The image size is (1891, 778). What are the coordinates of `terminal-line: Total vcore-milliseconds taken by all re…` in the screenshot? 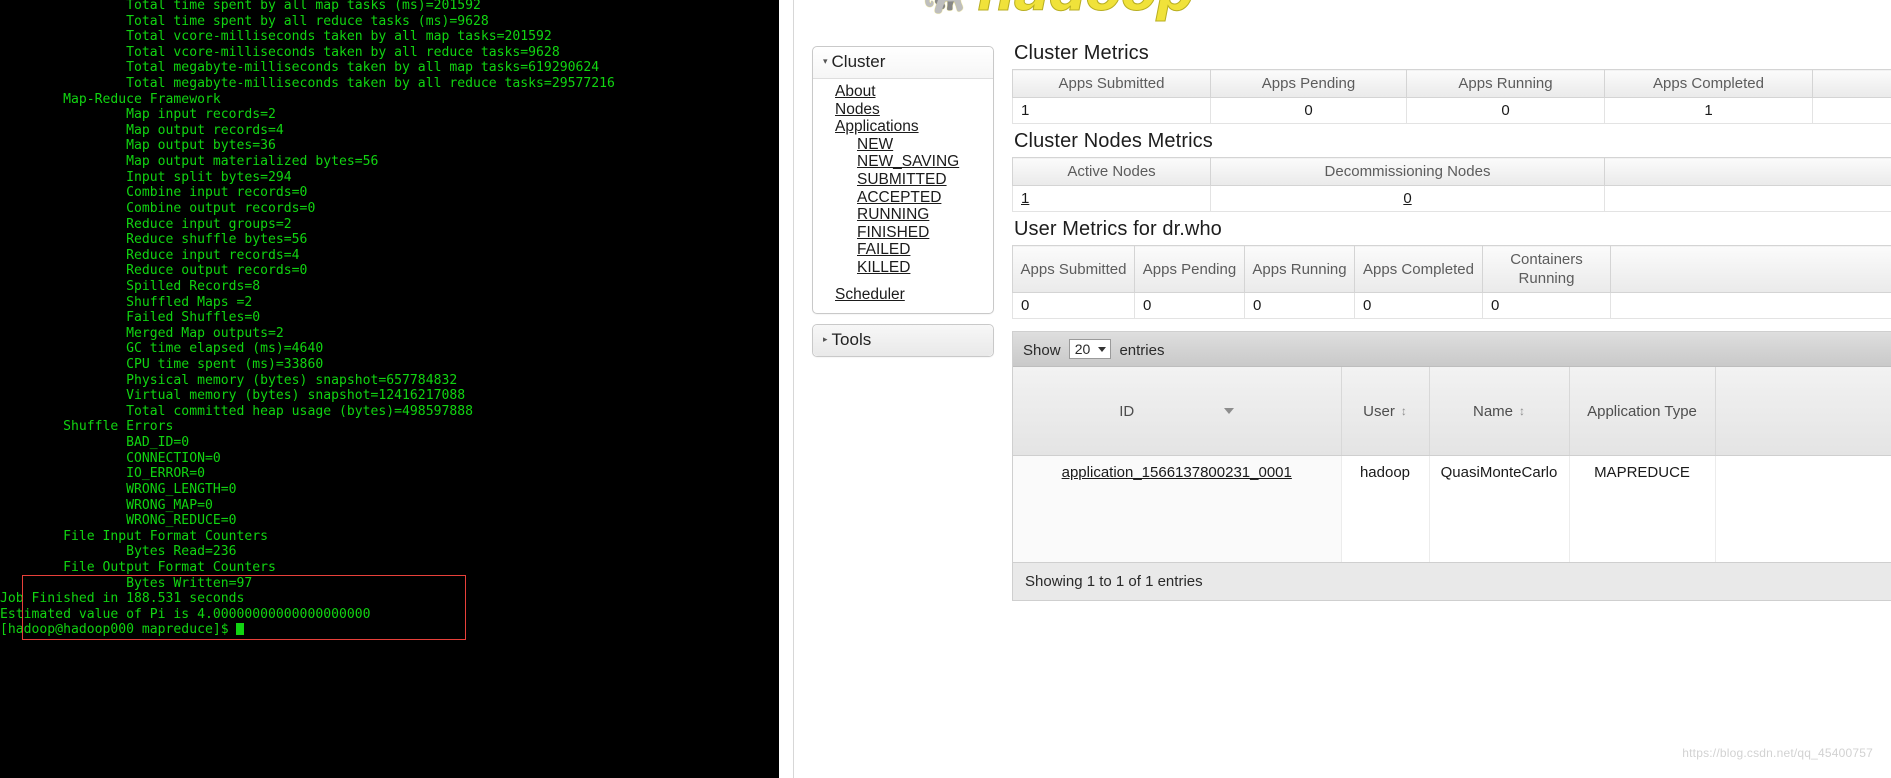 It's located at (280, 52).